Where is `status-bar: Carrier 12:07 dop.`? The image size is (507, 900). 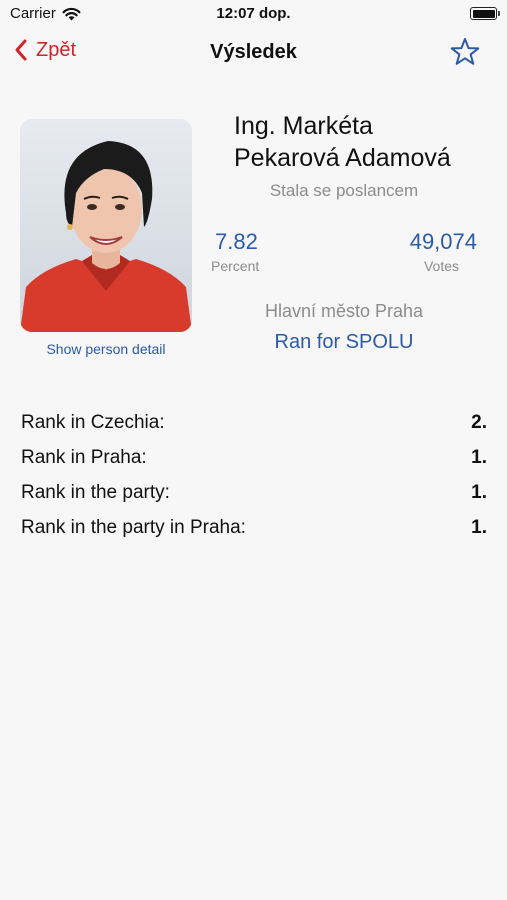 status-bar: Carrier 12:07 dop. is located at coordinates (253, 14).